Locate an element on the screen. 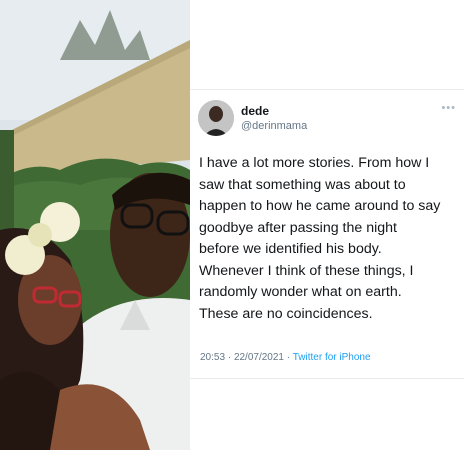 The image size is (464, 450). tweet-text-line: before we identified his body. is located at coordinates (290, 249).